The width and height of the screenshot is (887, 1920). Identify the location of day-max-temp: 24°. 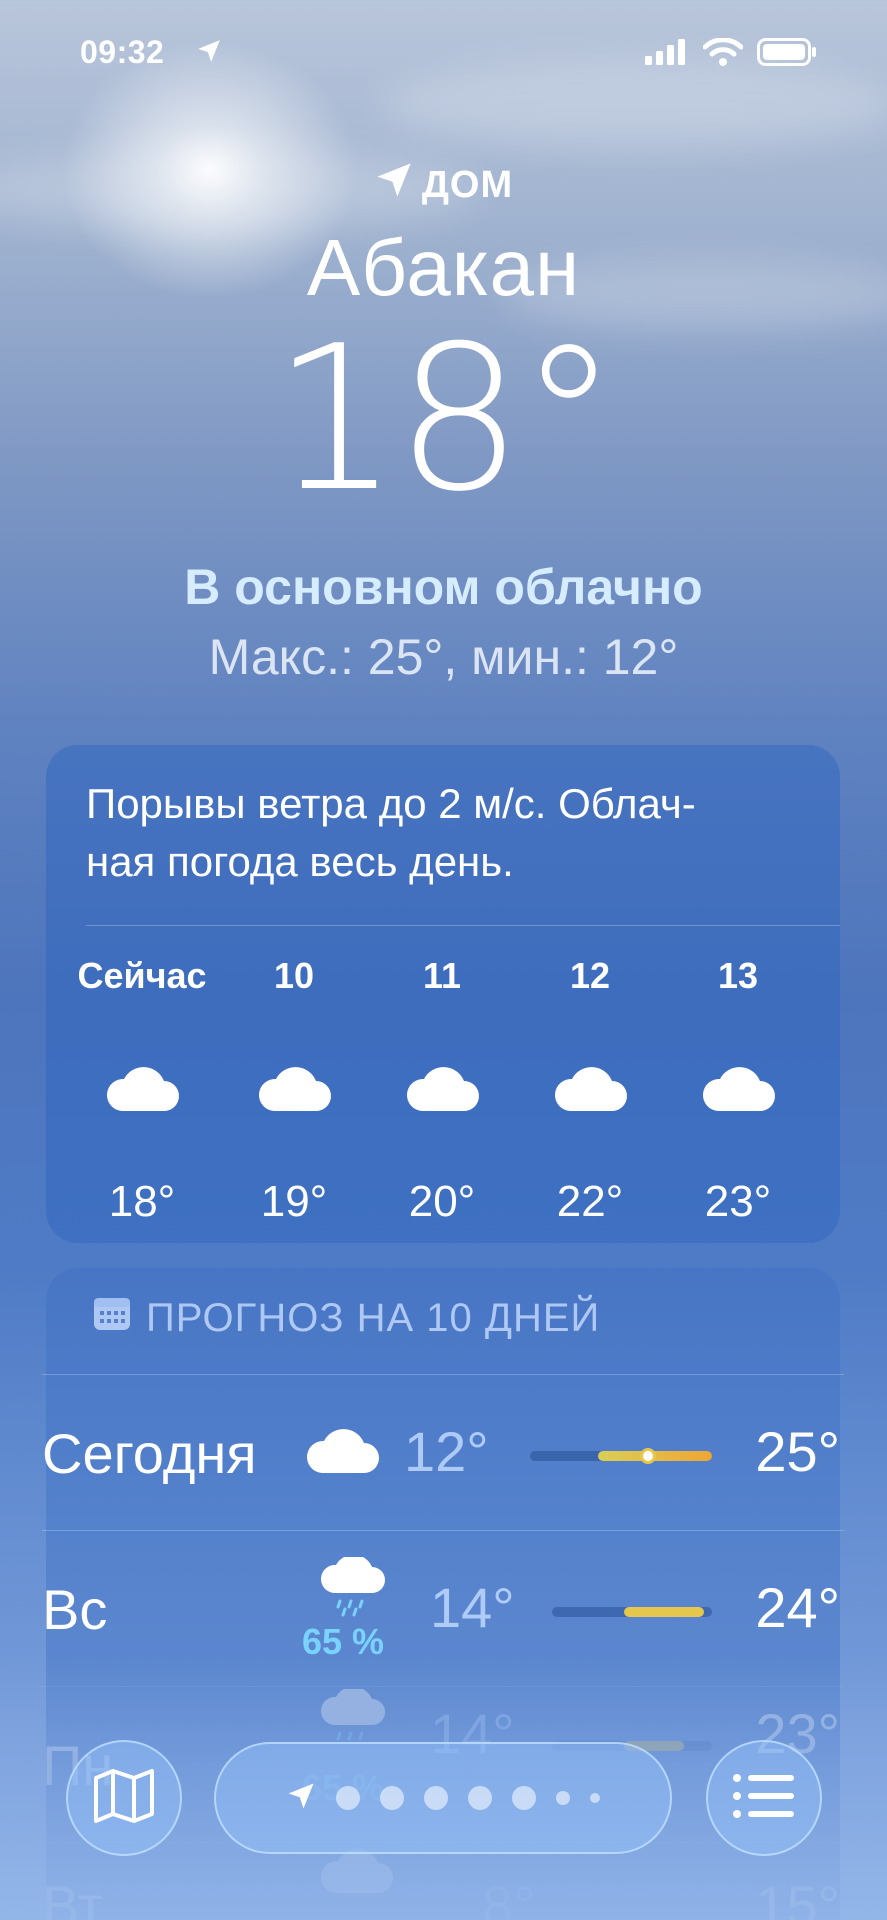
(797, 1607).